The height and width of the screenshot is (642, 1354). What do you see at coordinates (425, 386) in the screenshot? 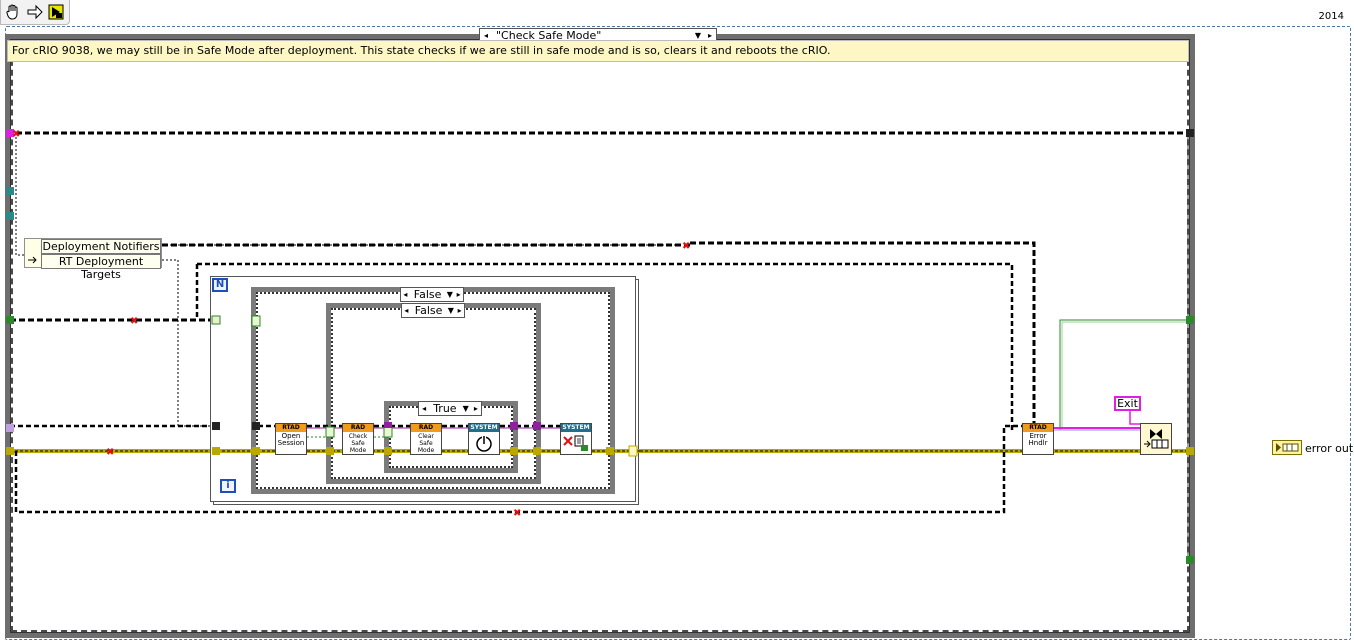
I see `wires-overlay` at bounding box center [425, 386].